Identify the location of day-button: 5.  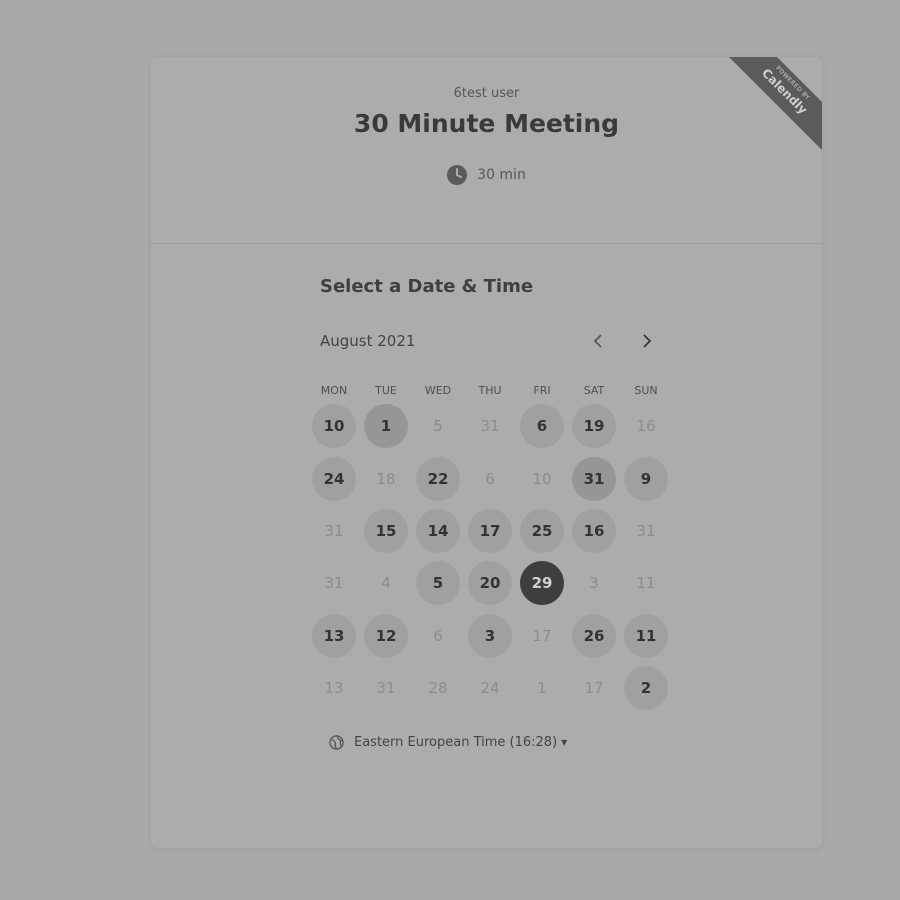
(438, 583).